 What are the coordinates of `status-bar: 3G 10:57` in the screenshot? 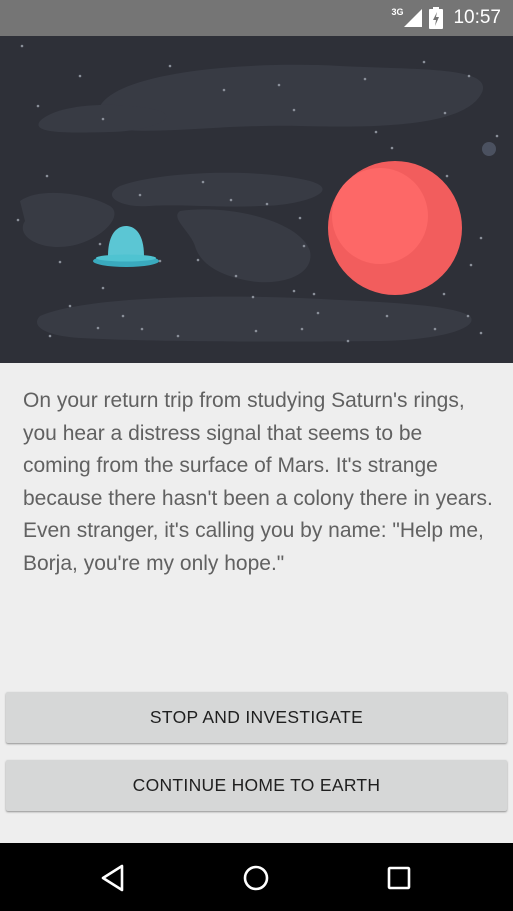 It's located at (256, 18).